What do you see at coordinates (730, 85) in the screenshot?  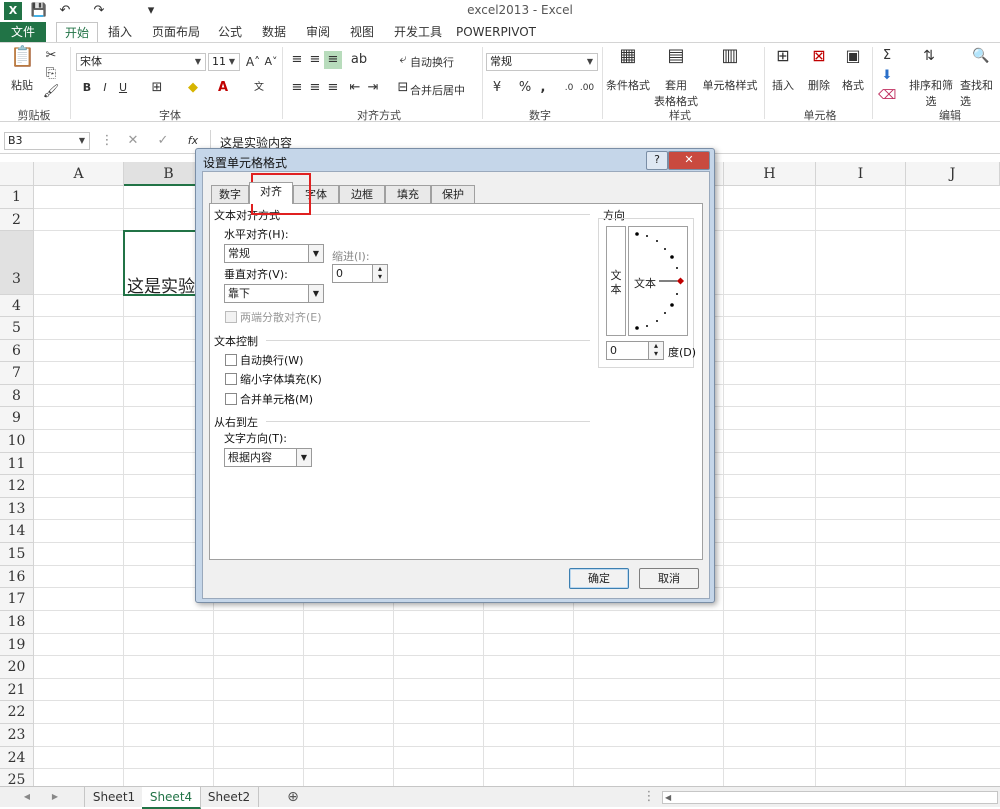 I see `cell-styles-button: 单元格样式` at bounding box center [730, 85].